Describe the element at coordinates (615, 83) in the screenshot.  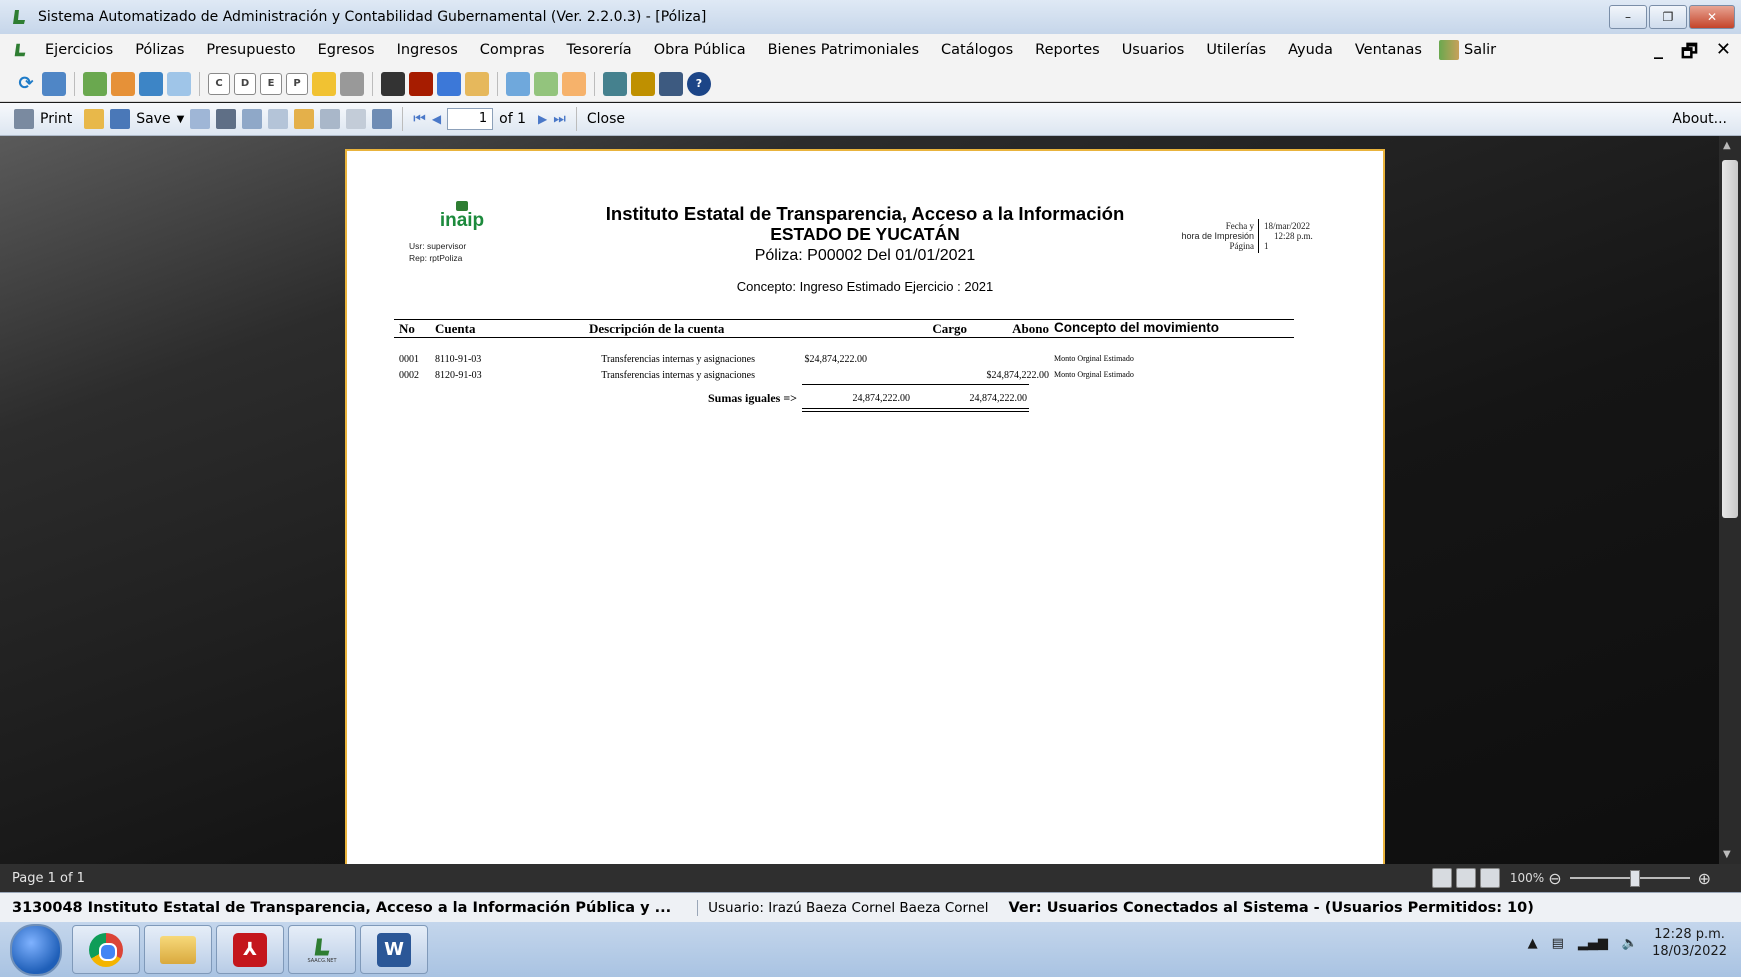
I see `hierarchy-icon` at that location.